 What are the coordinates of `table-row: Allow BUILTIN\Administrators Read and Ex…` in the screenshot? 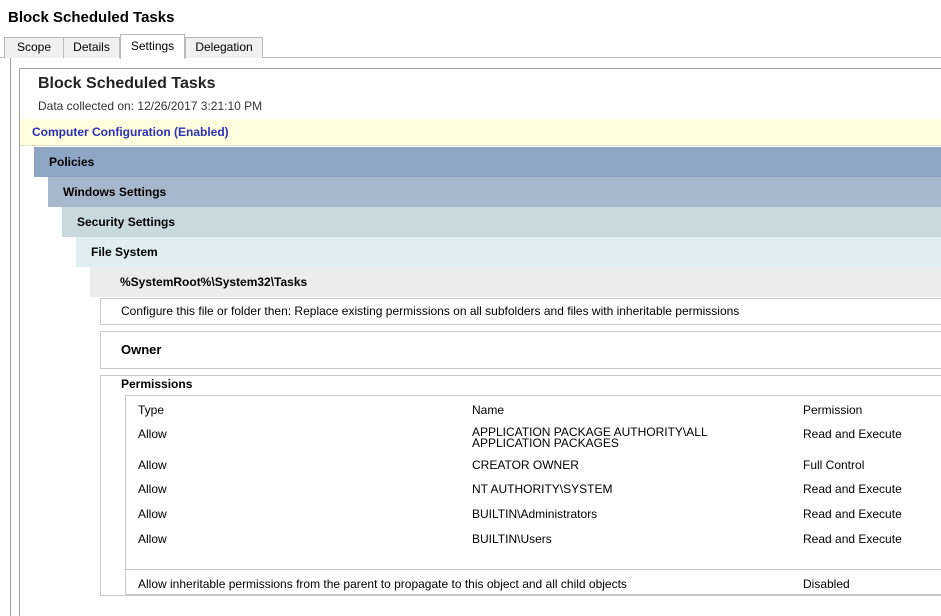 It's located at (533, 513).